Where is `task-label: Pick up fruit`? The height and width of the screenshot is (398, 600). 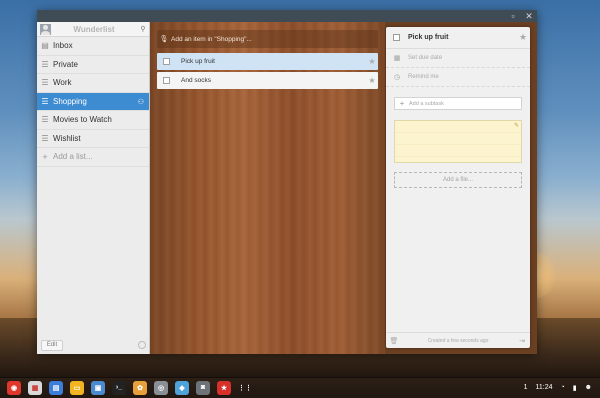 task-label: Pick up fruit is located at coordinates (198, 61).